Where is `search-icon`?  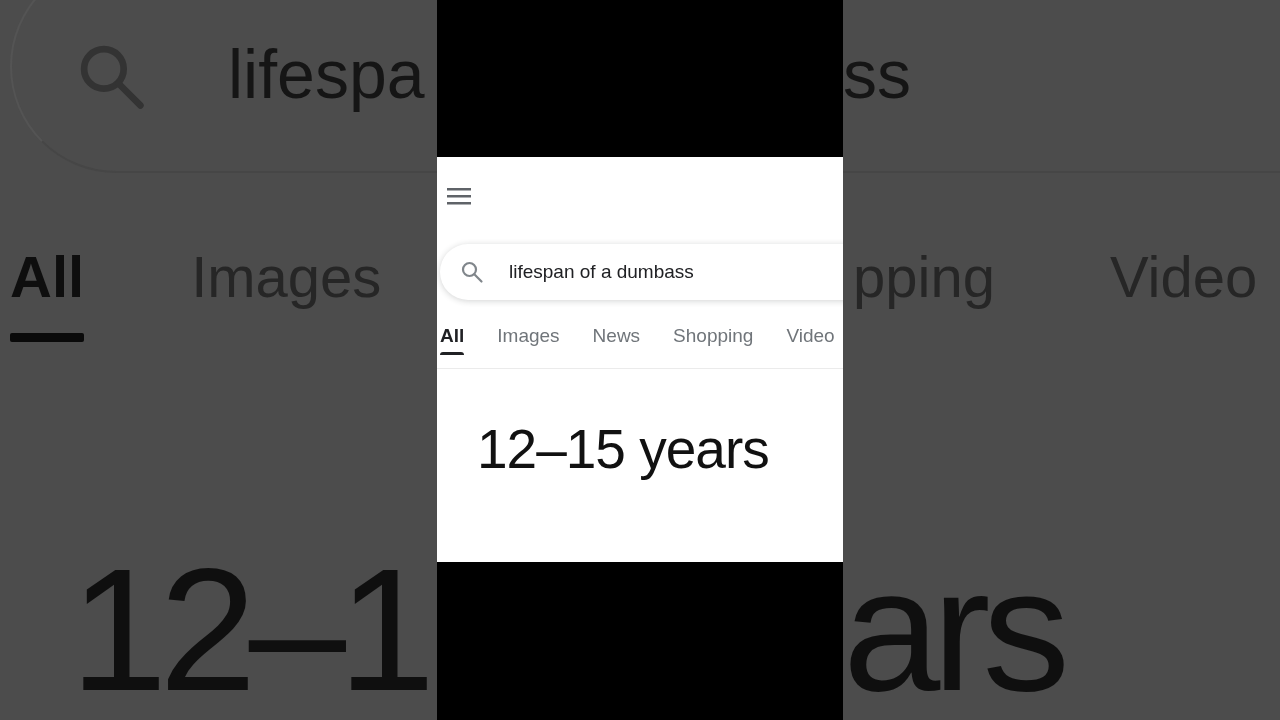 search-icon is located at coordinates (472, 272).